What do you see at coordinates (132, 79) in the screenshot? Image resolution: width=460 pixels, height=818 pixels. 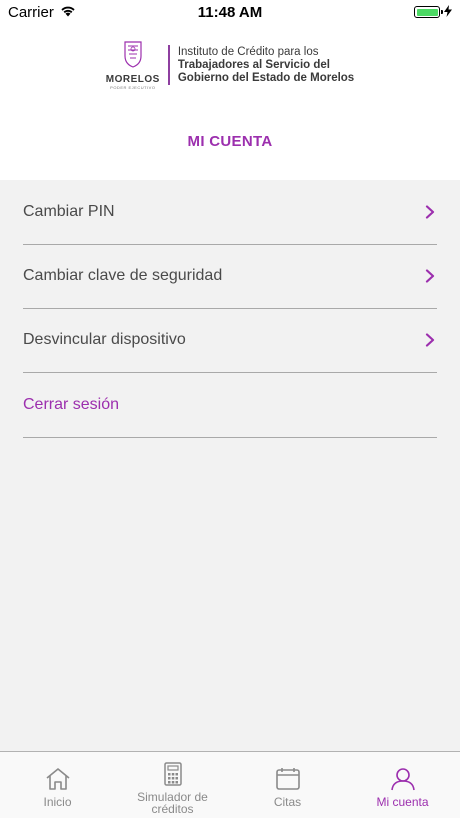 I see `seal-name: MORELOS` at bounding box center [132, 79].